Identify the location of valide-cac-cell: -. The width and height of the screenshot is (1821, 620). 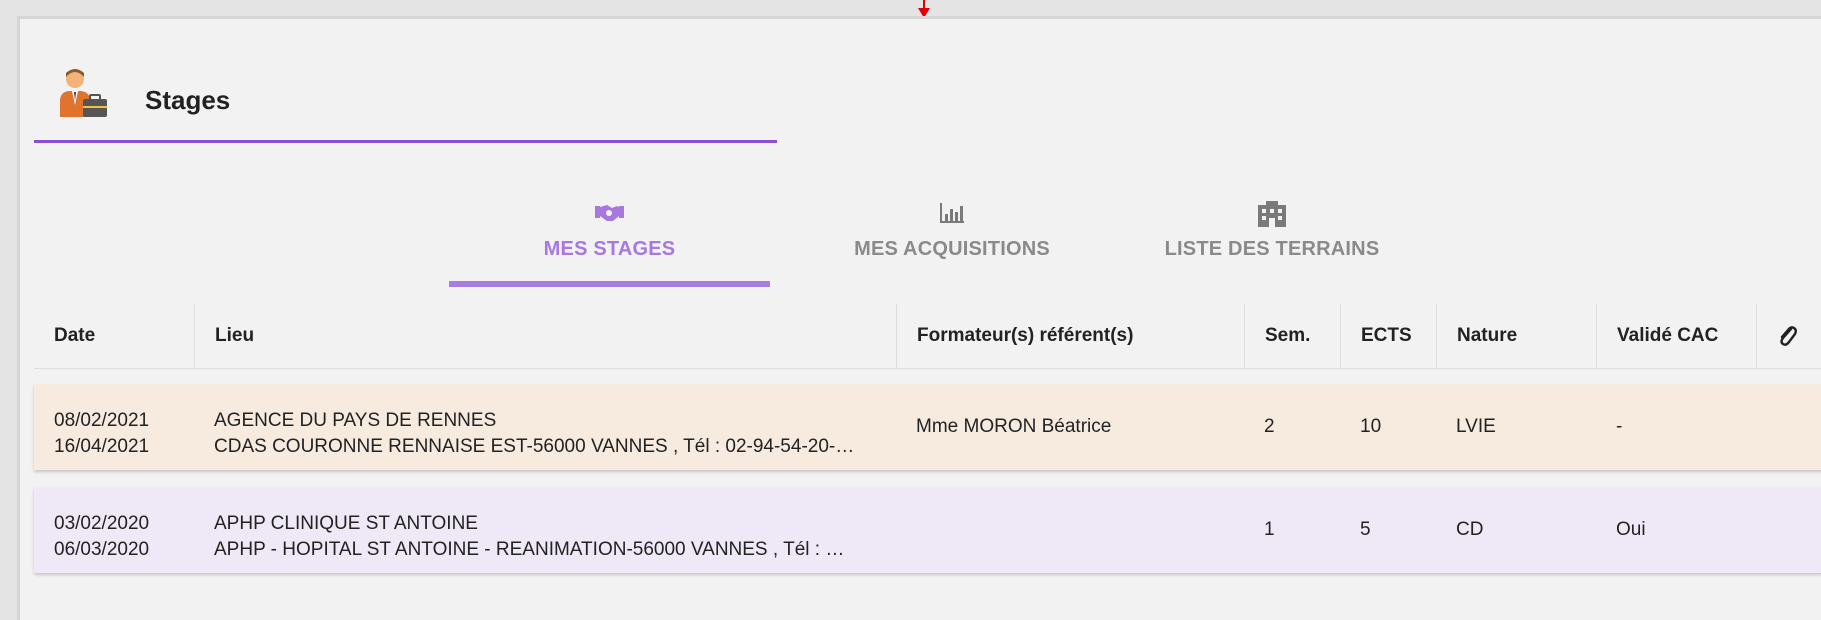
(1619, 426).